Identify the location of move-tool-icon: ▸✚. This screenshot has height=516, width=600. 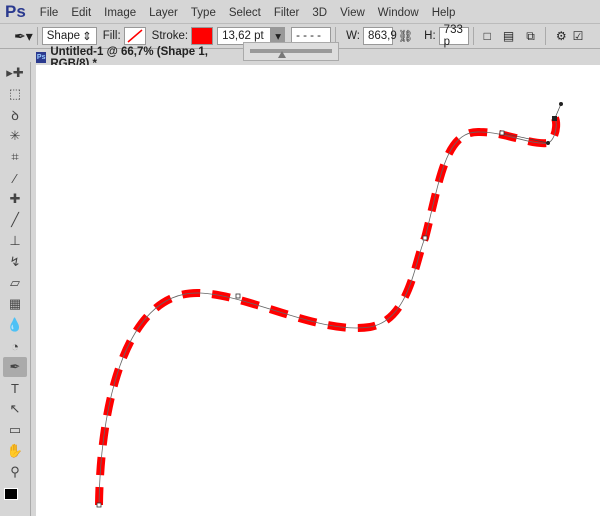
(15, 73).